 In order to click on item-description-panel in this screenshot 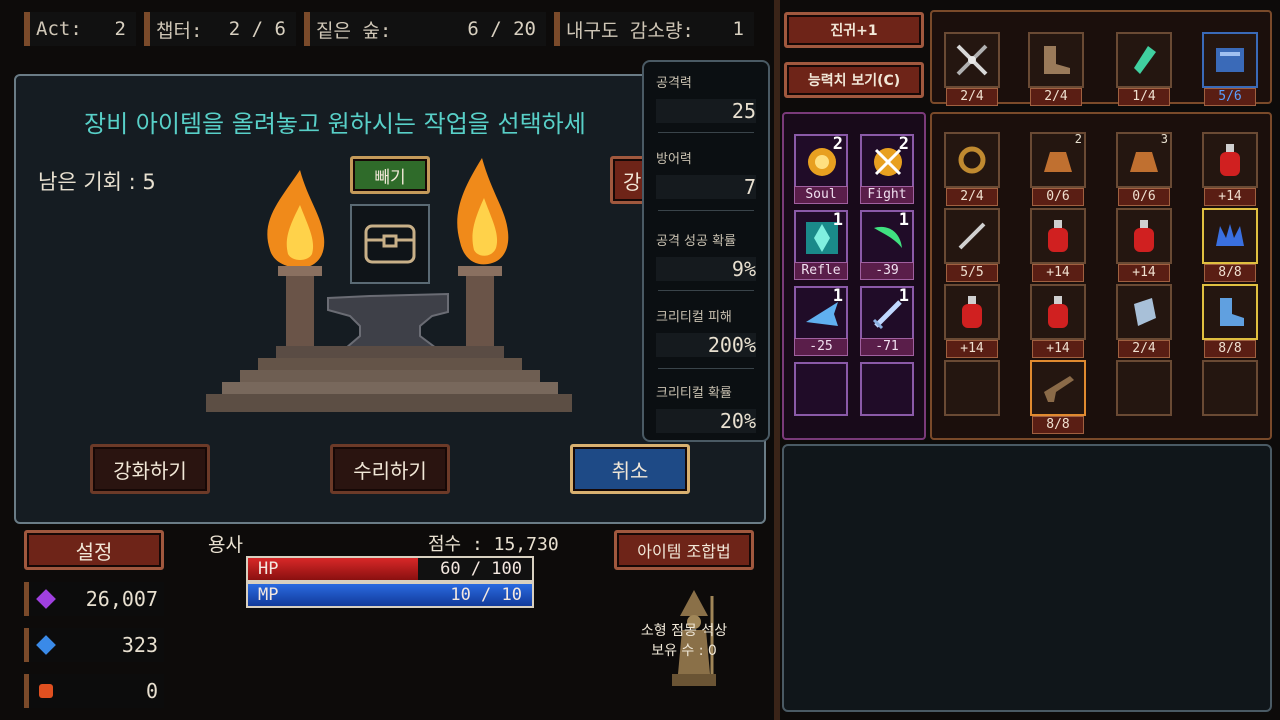, I will do `click(1027, 578)`.